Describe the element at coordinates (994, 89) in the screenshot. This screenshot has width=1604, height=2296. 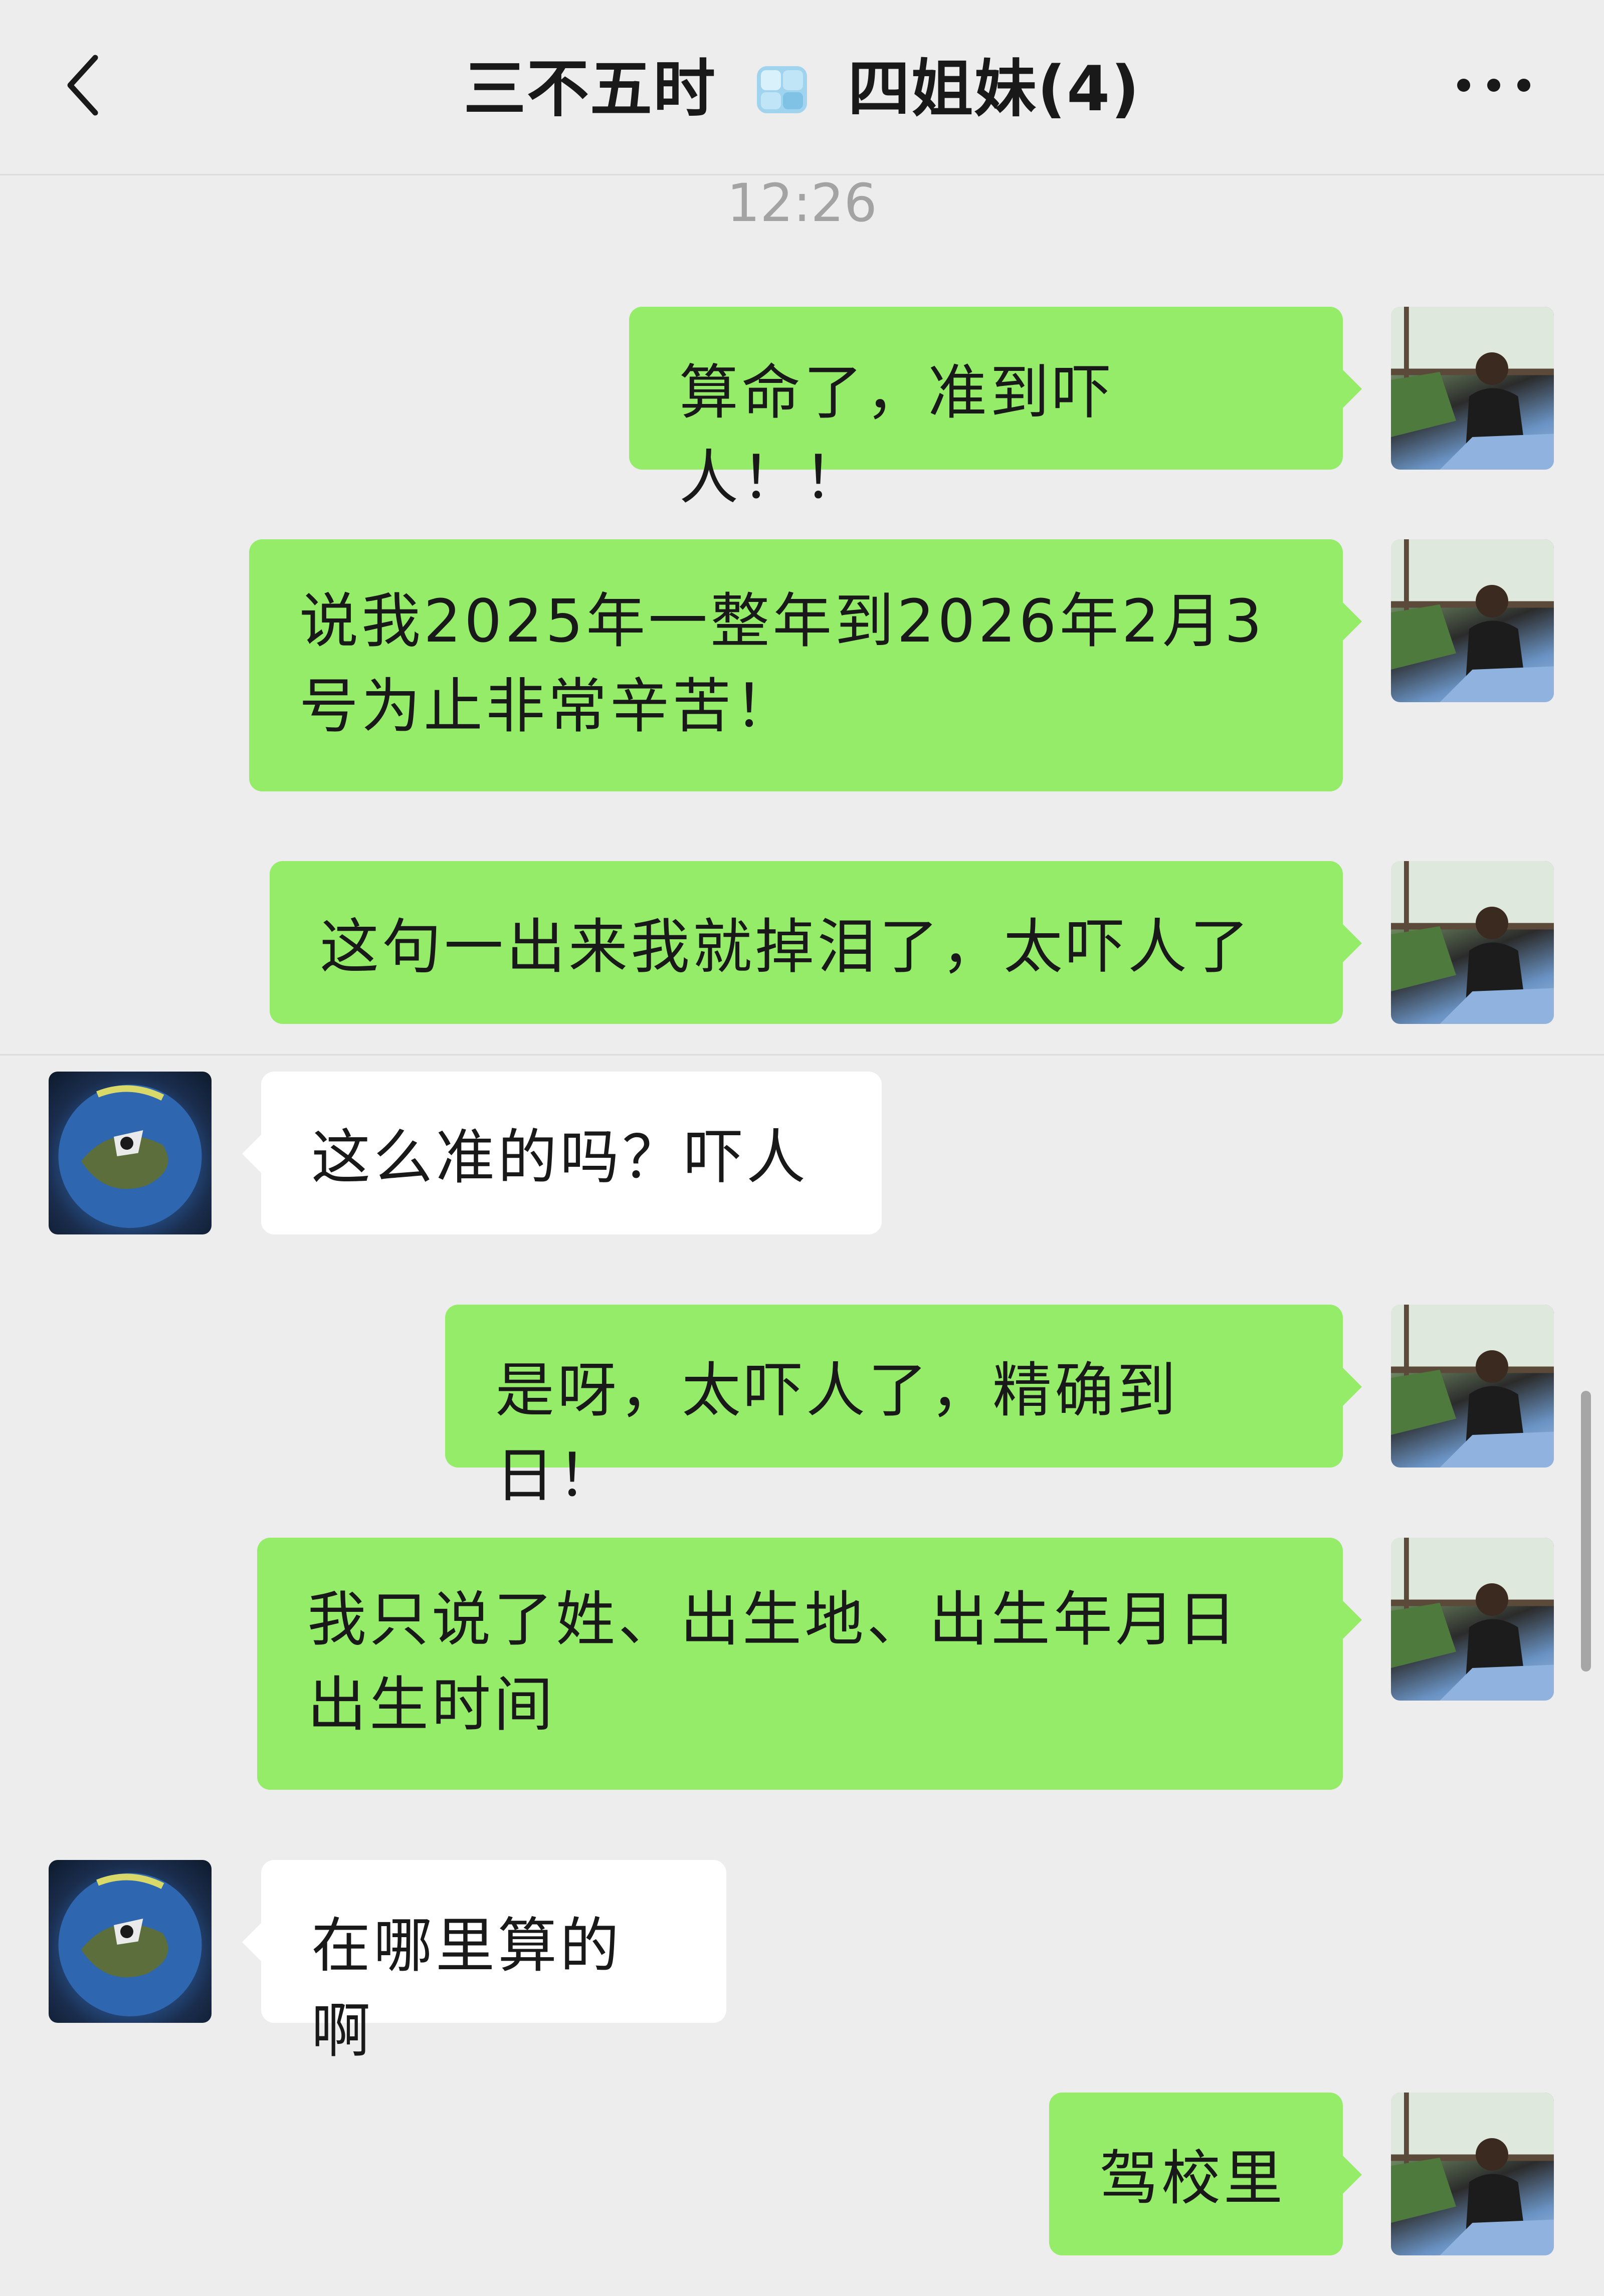
I see `chat-title-part-2: 四姐妹(4)` at that location.